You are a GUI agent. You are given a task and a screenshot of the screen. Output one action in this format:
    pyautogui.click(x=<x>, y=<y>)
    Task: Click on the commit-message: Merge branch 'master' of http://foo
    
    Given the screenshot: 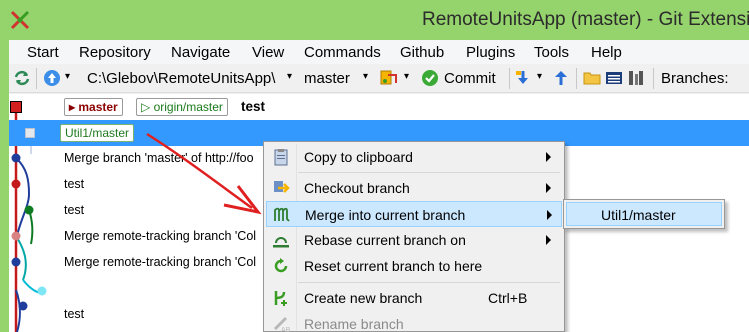 What is the action you would take?
    pyautogui.click(x=159, y=158)
    